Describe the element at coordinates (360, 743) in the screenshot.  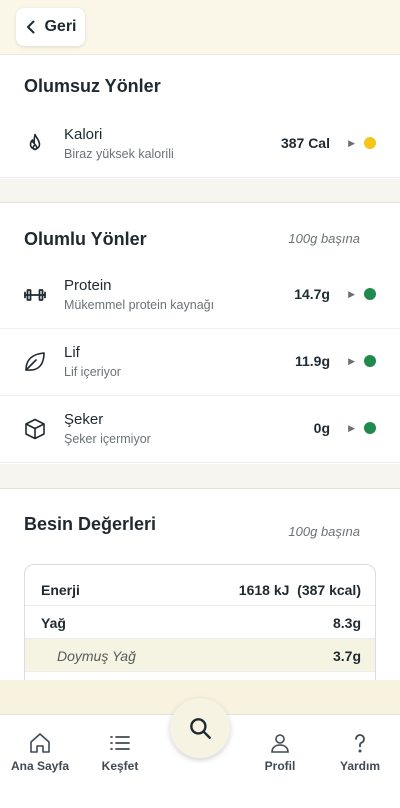
I see `question-icon` at that location.